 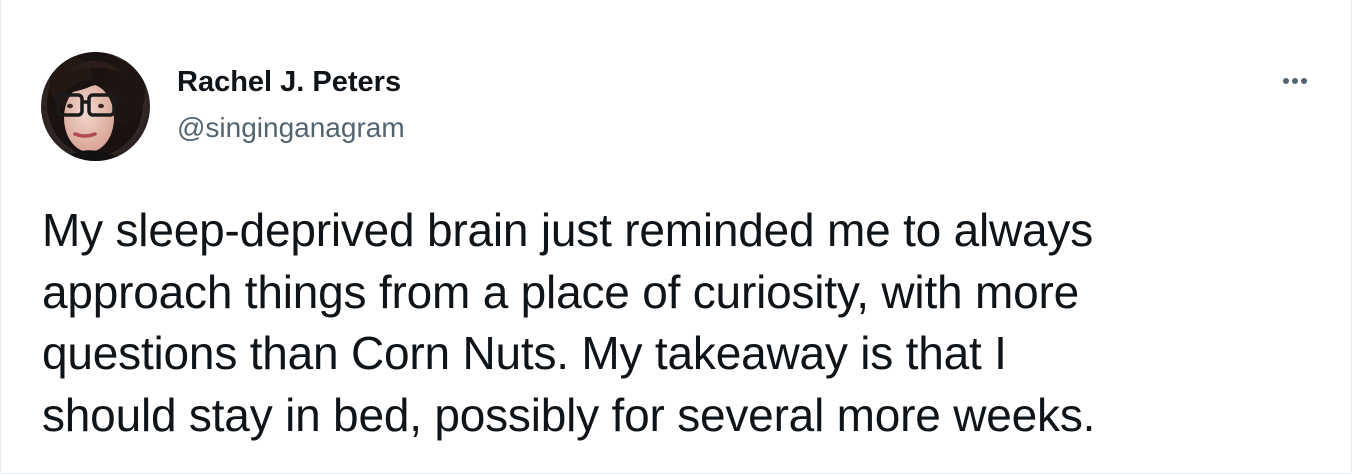 I want to click on author-handle: @singinganagram, so click(x=291, y=128).